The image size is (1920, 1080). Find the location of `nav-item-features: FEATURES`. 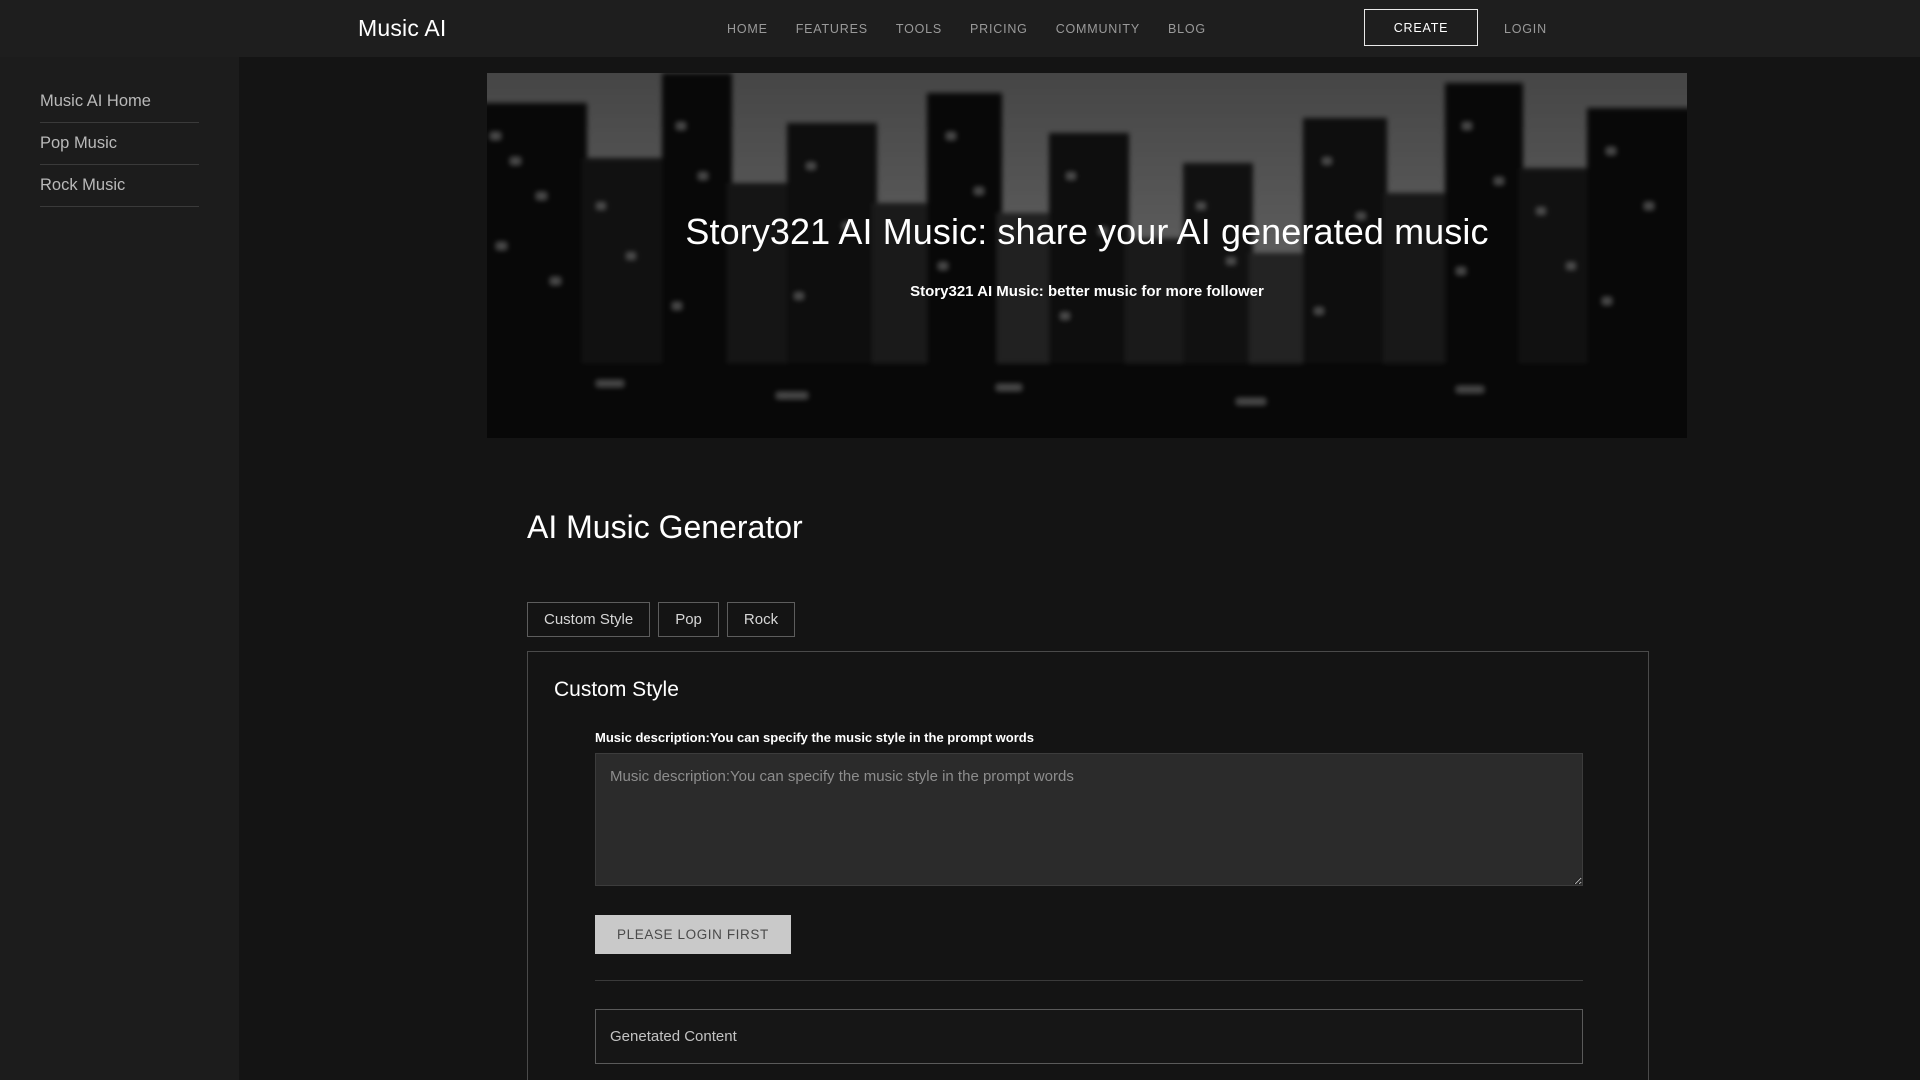

nav-item-features: FEATURES is located at coordinates (832, 29).